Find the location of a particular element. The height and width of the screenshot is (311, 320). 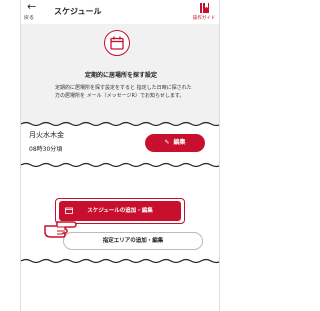

area-edit-button: 指定エリアの追加・編集 is located at coordinates (133, 241).